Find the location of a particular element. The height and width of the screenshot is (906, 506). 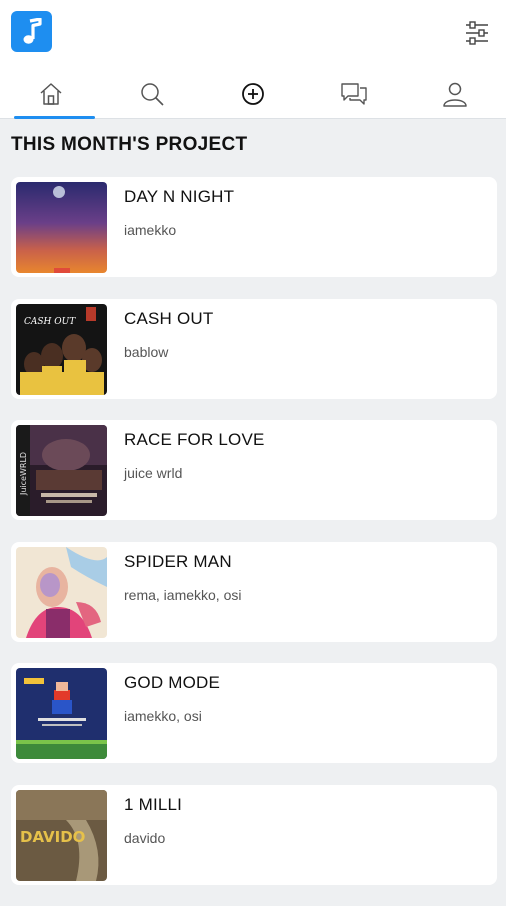

tab-messages is located at coordinates (354, 94).